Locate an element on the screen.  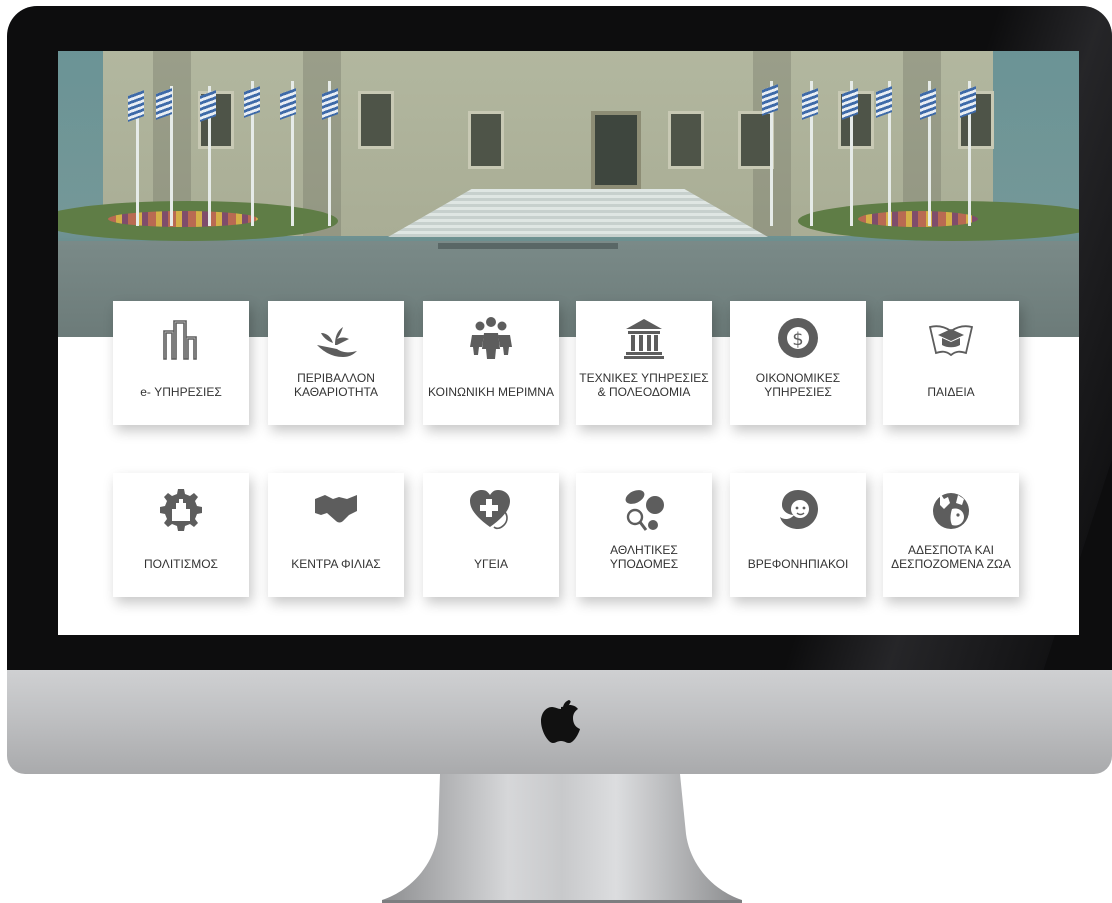
globe-dollar-icon: $ is located at coordinates (798, 338).